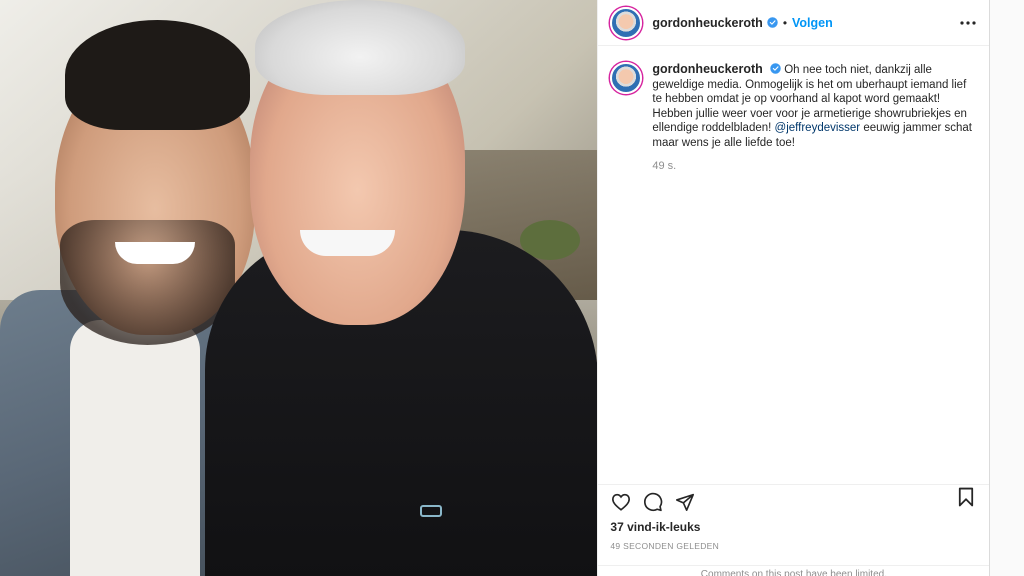  Describe the element at coordinates (621, 502) in the screenshot. I see `heart-icon` at that location.